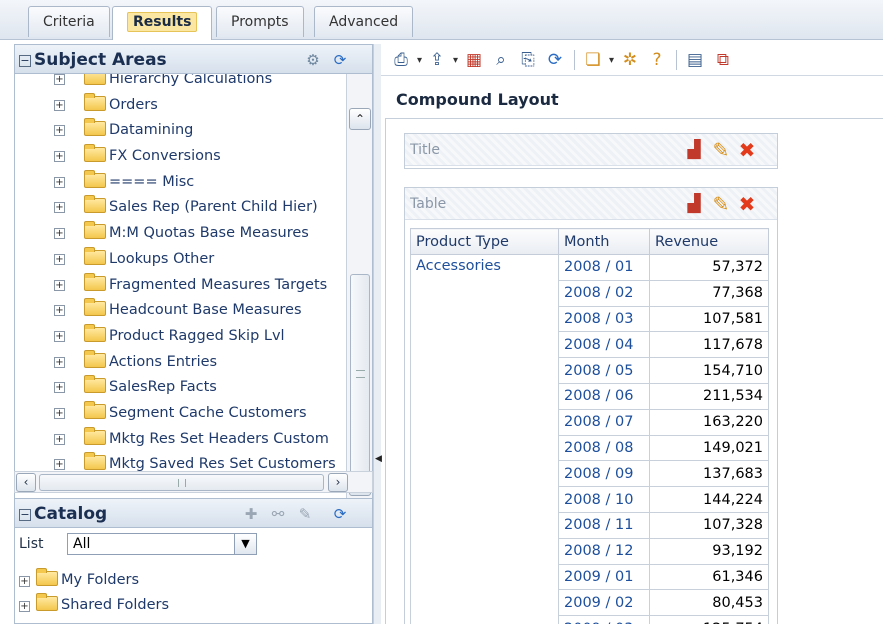 This screenshot has height=624, width=883. I want to click on collapse-arrow-icon: ◀, so click(378, 459).